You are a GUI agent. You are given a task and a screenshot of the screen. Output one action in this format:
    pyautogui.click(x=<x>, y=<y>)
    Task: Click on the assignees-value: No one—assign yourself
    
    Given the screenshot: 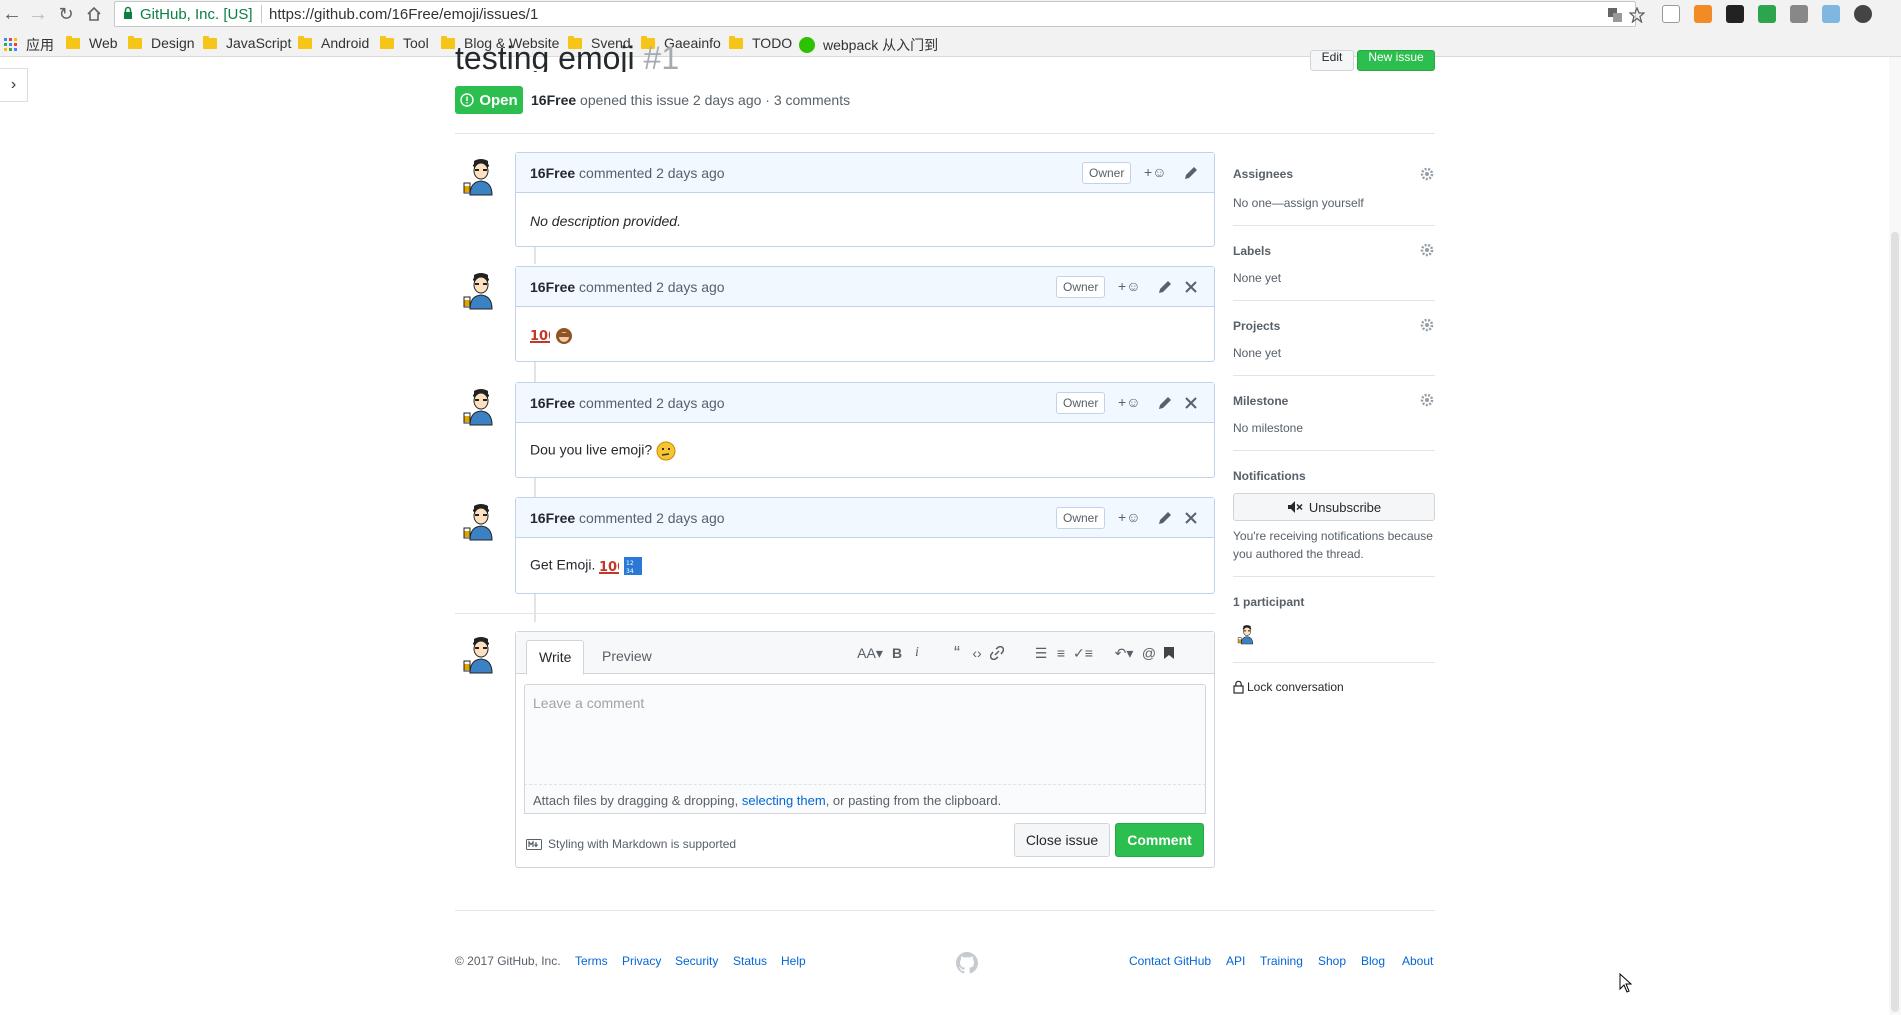 What is the action you would take?
    pyautogui.click(x=1298, y=203)
    